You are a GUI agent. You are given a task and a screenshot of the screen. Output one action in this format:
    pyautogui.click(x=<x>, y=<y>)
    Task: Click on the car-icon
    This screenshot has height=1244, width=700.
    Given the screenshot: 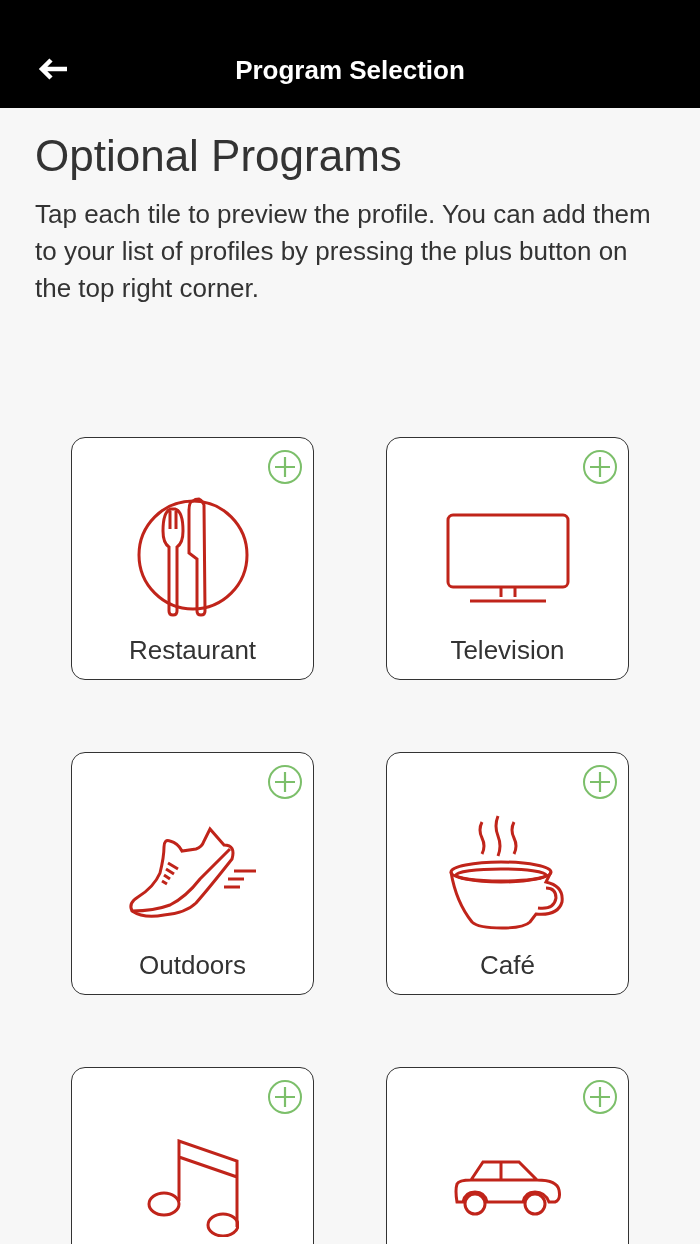 What is the action you would take?
    pyautogui.click(x=507, y=1188)
    